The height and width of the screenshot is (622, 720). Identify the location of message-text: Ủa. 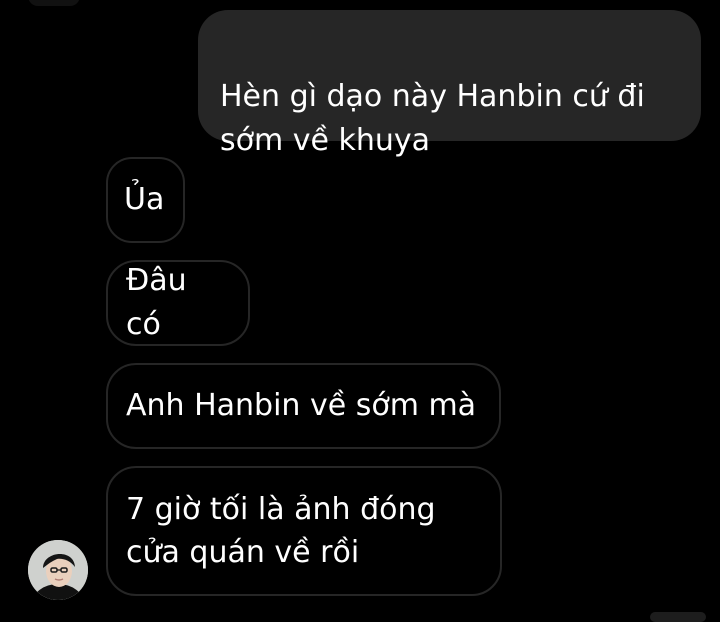
(144, 199).